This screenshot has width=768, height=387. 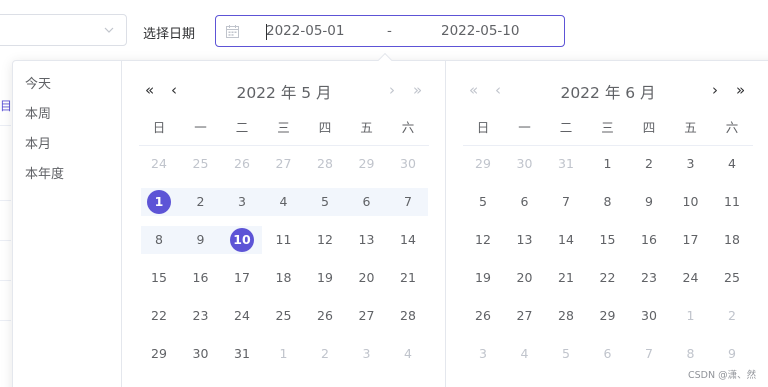 What do you see at coordinates (159, 127) in the screenshot?
I see `weekday-label: 日` at bounding box center [159, 127].